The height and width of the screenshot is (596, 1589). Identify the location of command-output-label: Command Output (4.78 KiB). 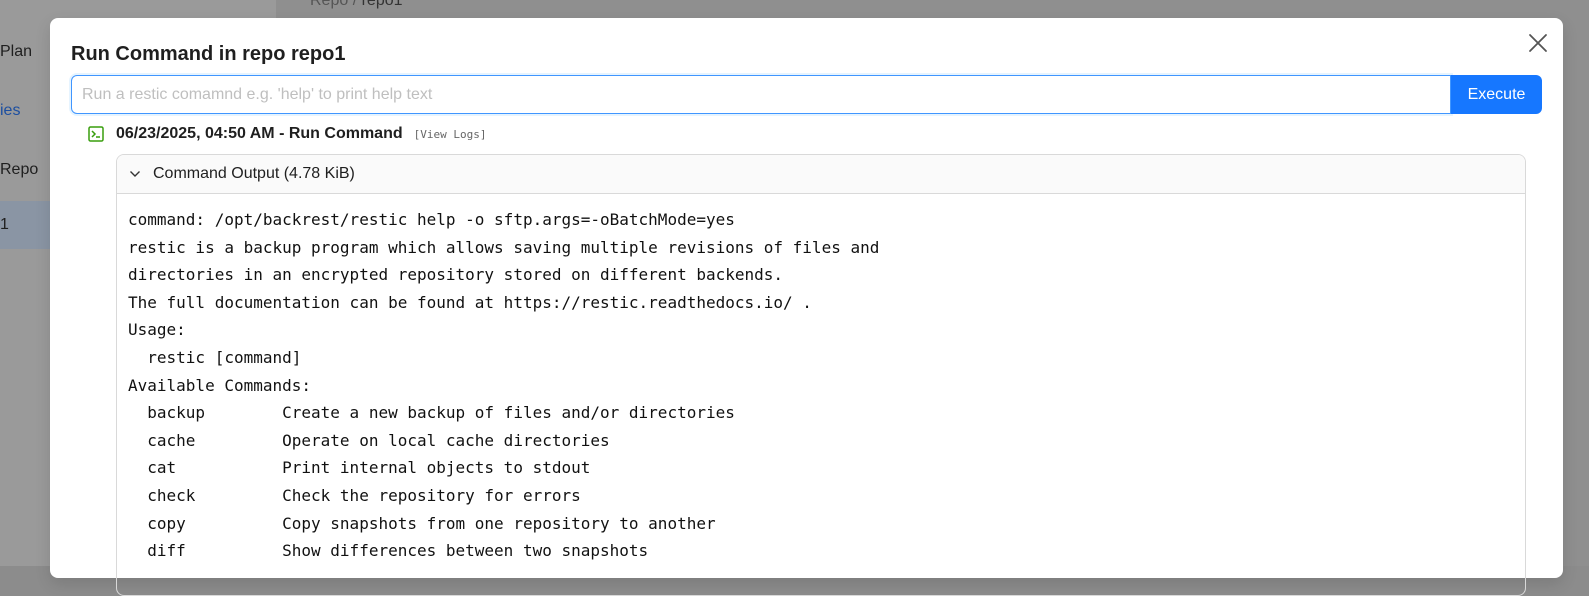
(254, 173).